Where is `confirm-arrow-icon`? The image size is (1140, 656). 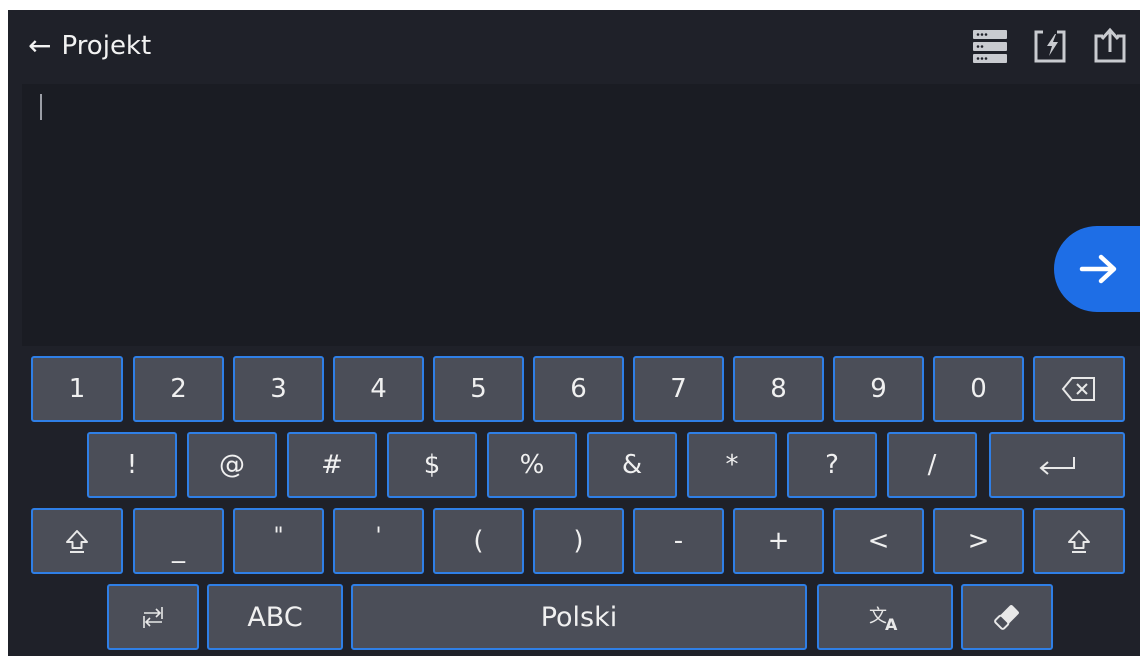
confirm-arrow-icon is located at coordinates (1098, 269).